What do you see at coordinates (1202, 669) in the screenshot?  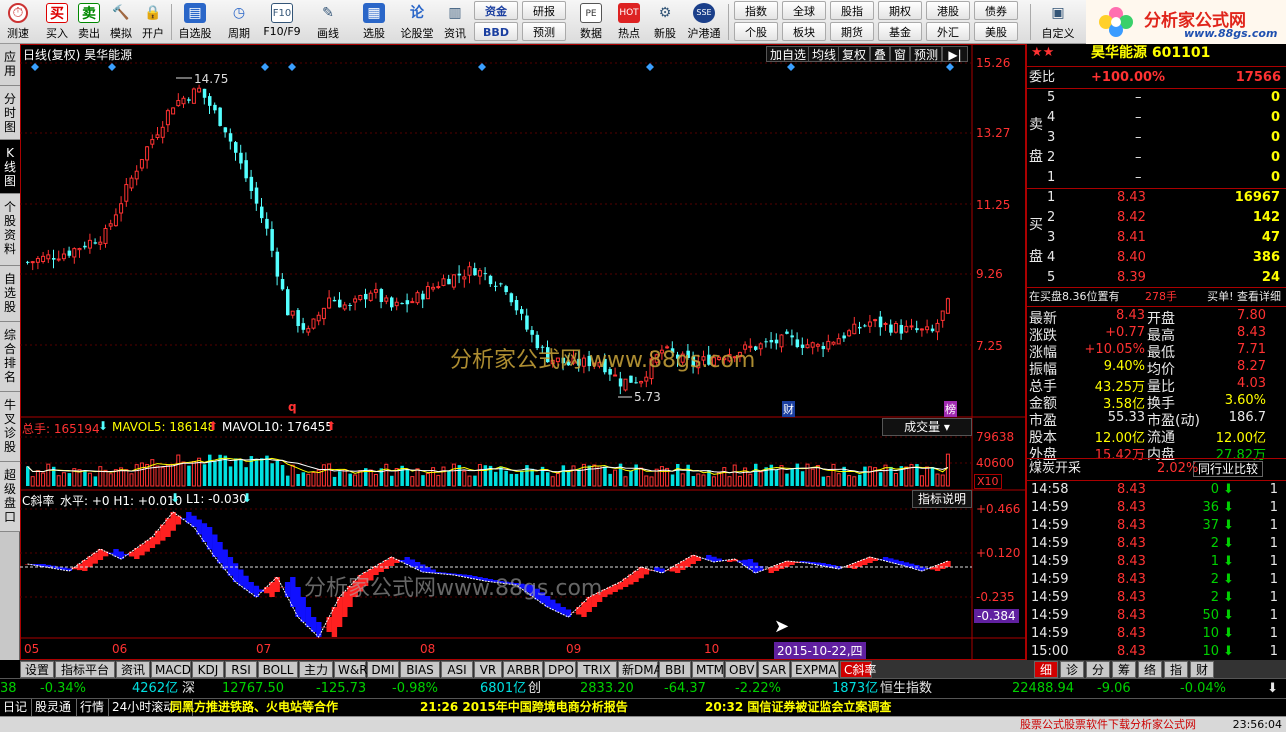 I see `right-panel-tab: 财` at bounding box center [1202, 669].